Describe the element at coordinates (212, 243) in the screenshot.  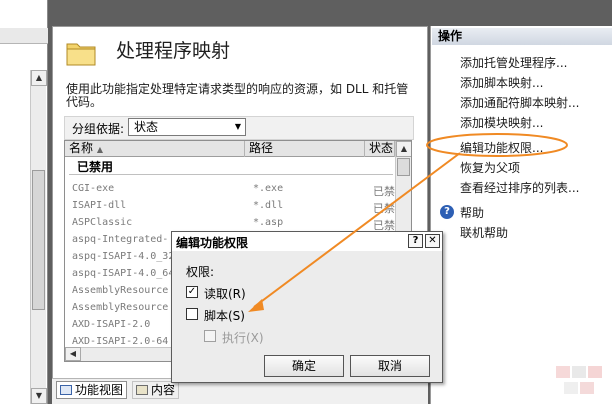
I see `dialog-title: 编辑功能权限` at that location.